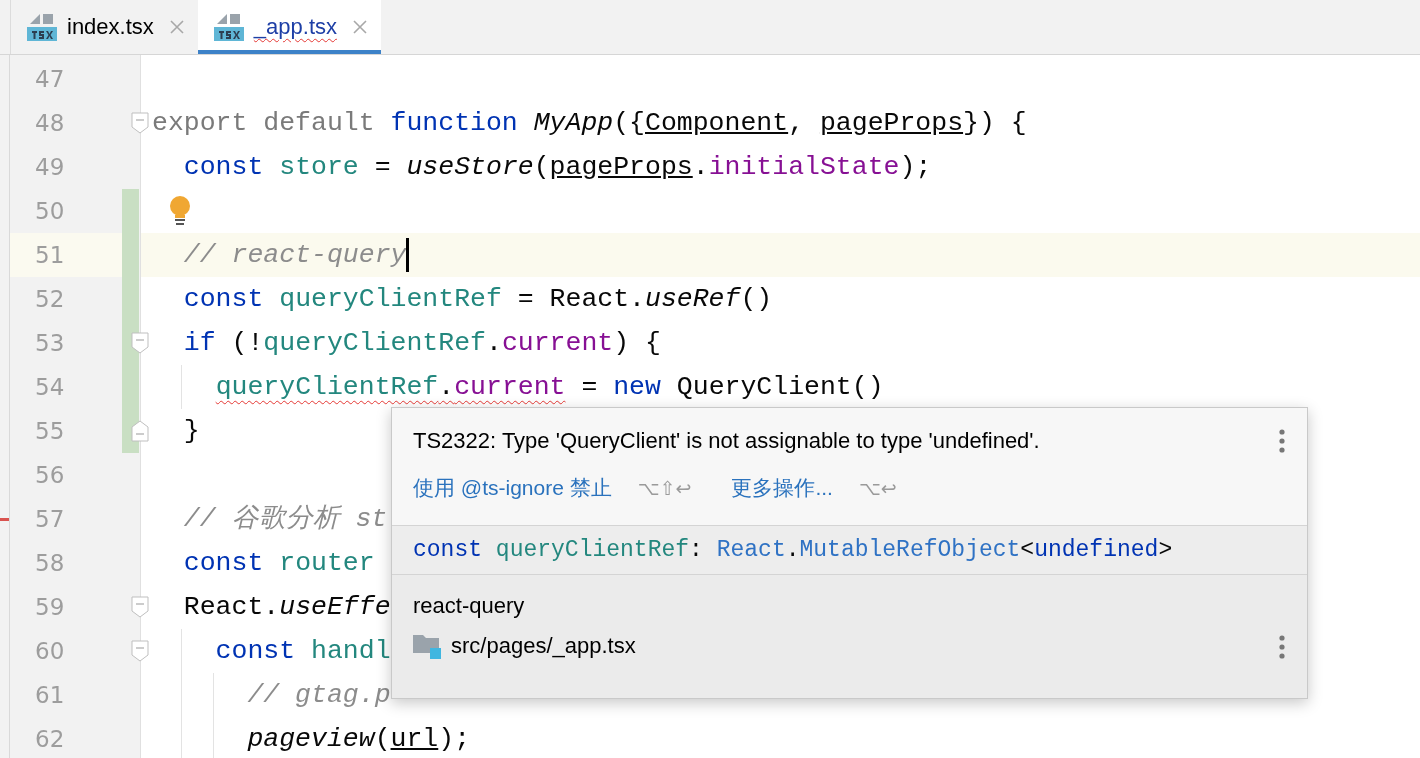 This screenshot has height=758, width=1420. What do you see at coordinates (302, 651) in the screenshot?
I see `code-line: const handl` at bounding box center [302, 651].